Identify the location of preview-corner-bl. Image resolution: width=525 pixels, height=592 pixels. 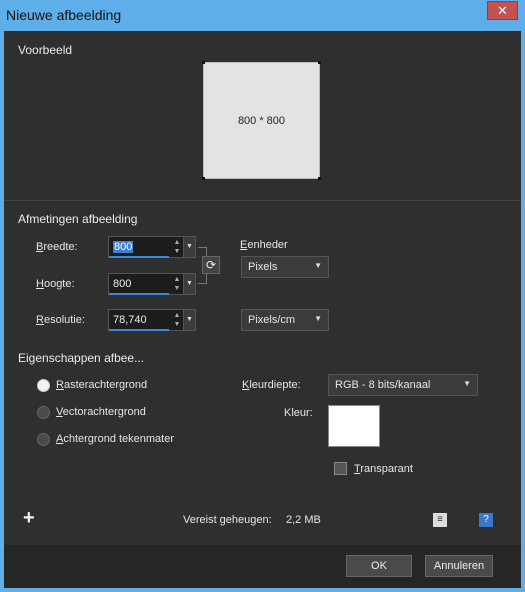
(203, 178).